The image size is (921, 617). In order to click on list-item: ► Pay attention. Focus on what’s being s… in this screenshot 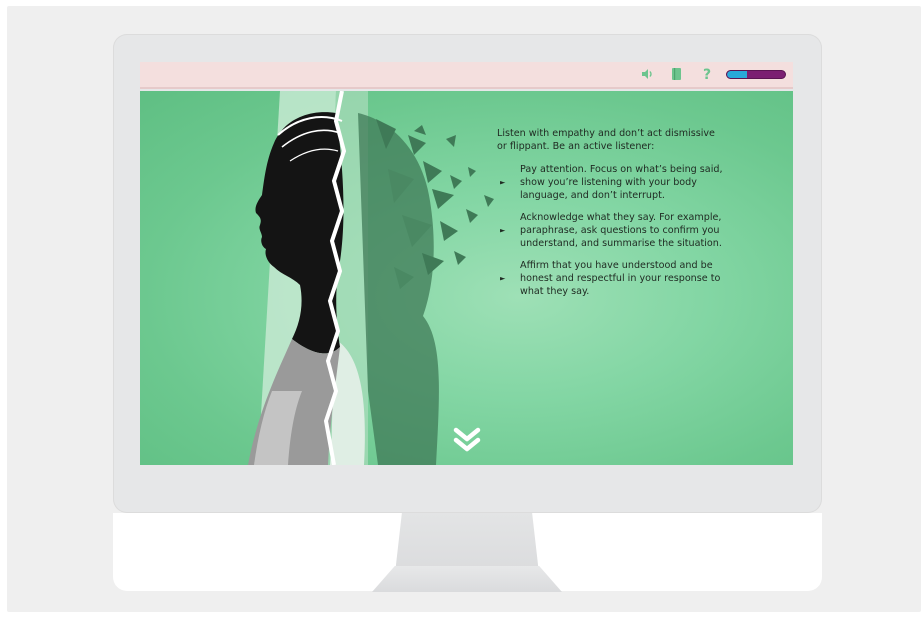, I will do `click(612, 182)`.